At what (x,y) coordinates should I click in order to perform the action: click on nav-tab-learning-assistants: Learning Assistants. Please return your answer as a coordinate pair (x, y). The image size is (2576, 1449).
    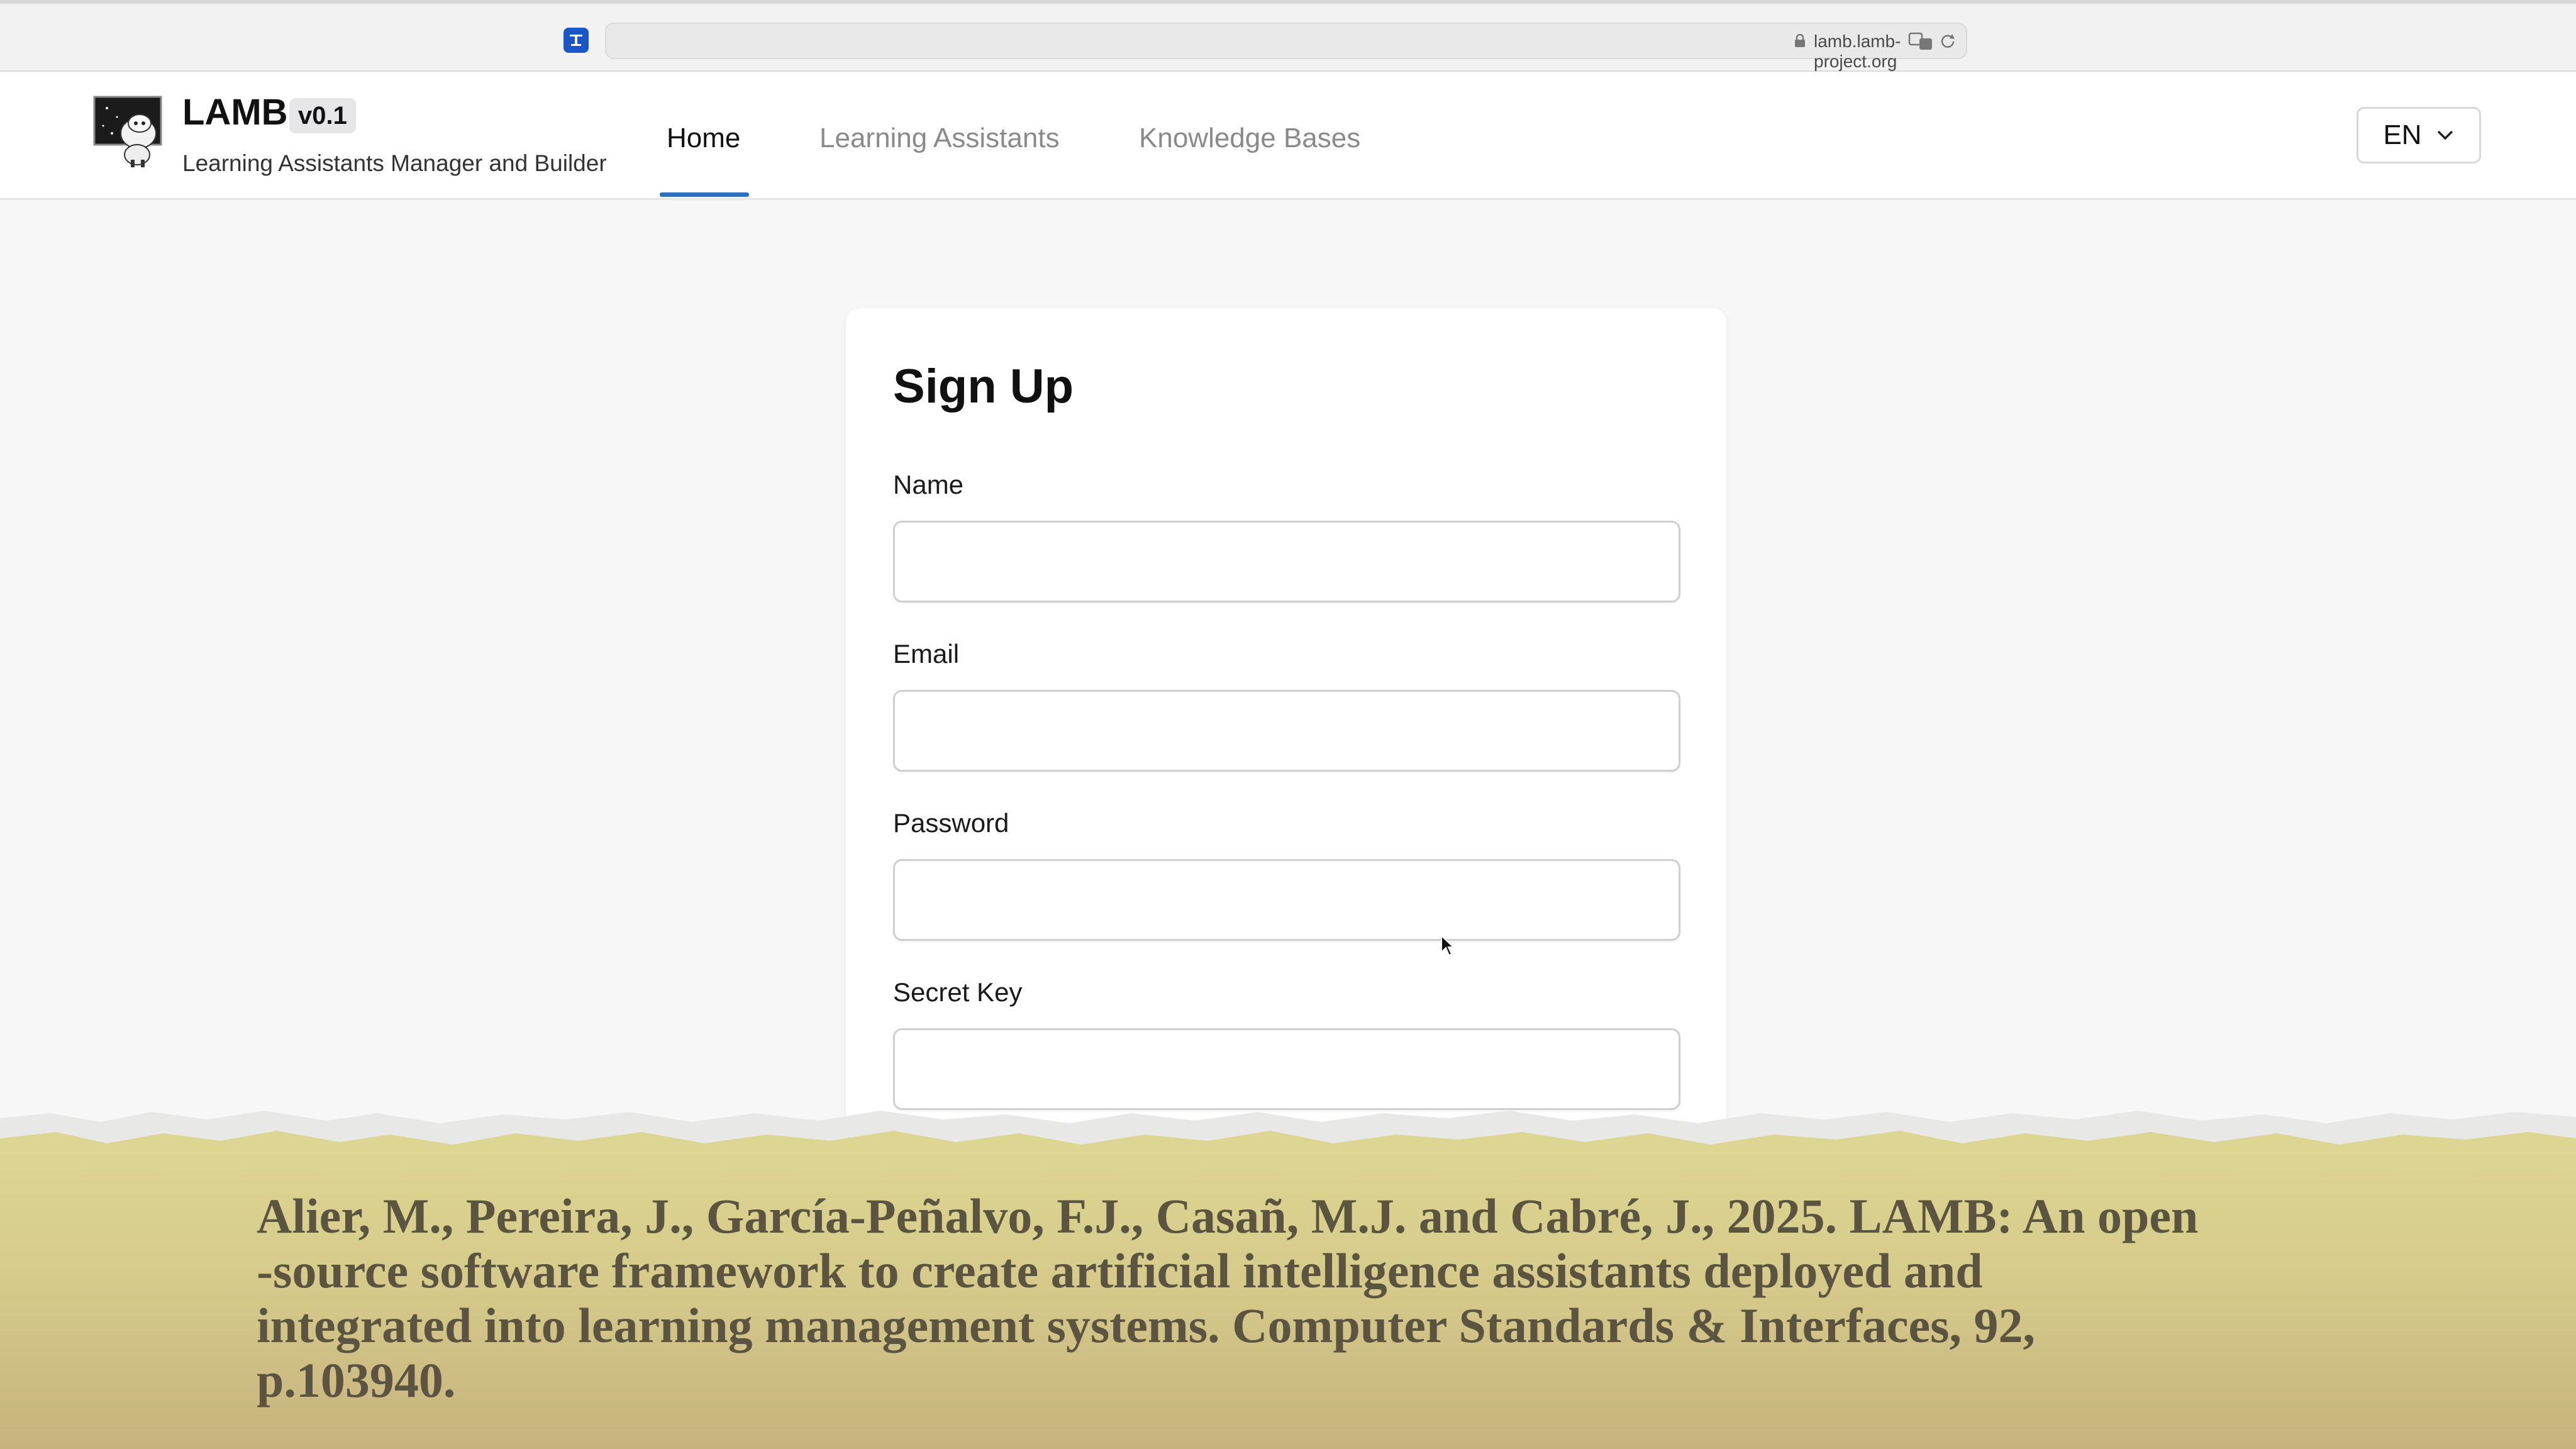
    Looking at the image, I should click on (939, 138).